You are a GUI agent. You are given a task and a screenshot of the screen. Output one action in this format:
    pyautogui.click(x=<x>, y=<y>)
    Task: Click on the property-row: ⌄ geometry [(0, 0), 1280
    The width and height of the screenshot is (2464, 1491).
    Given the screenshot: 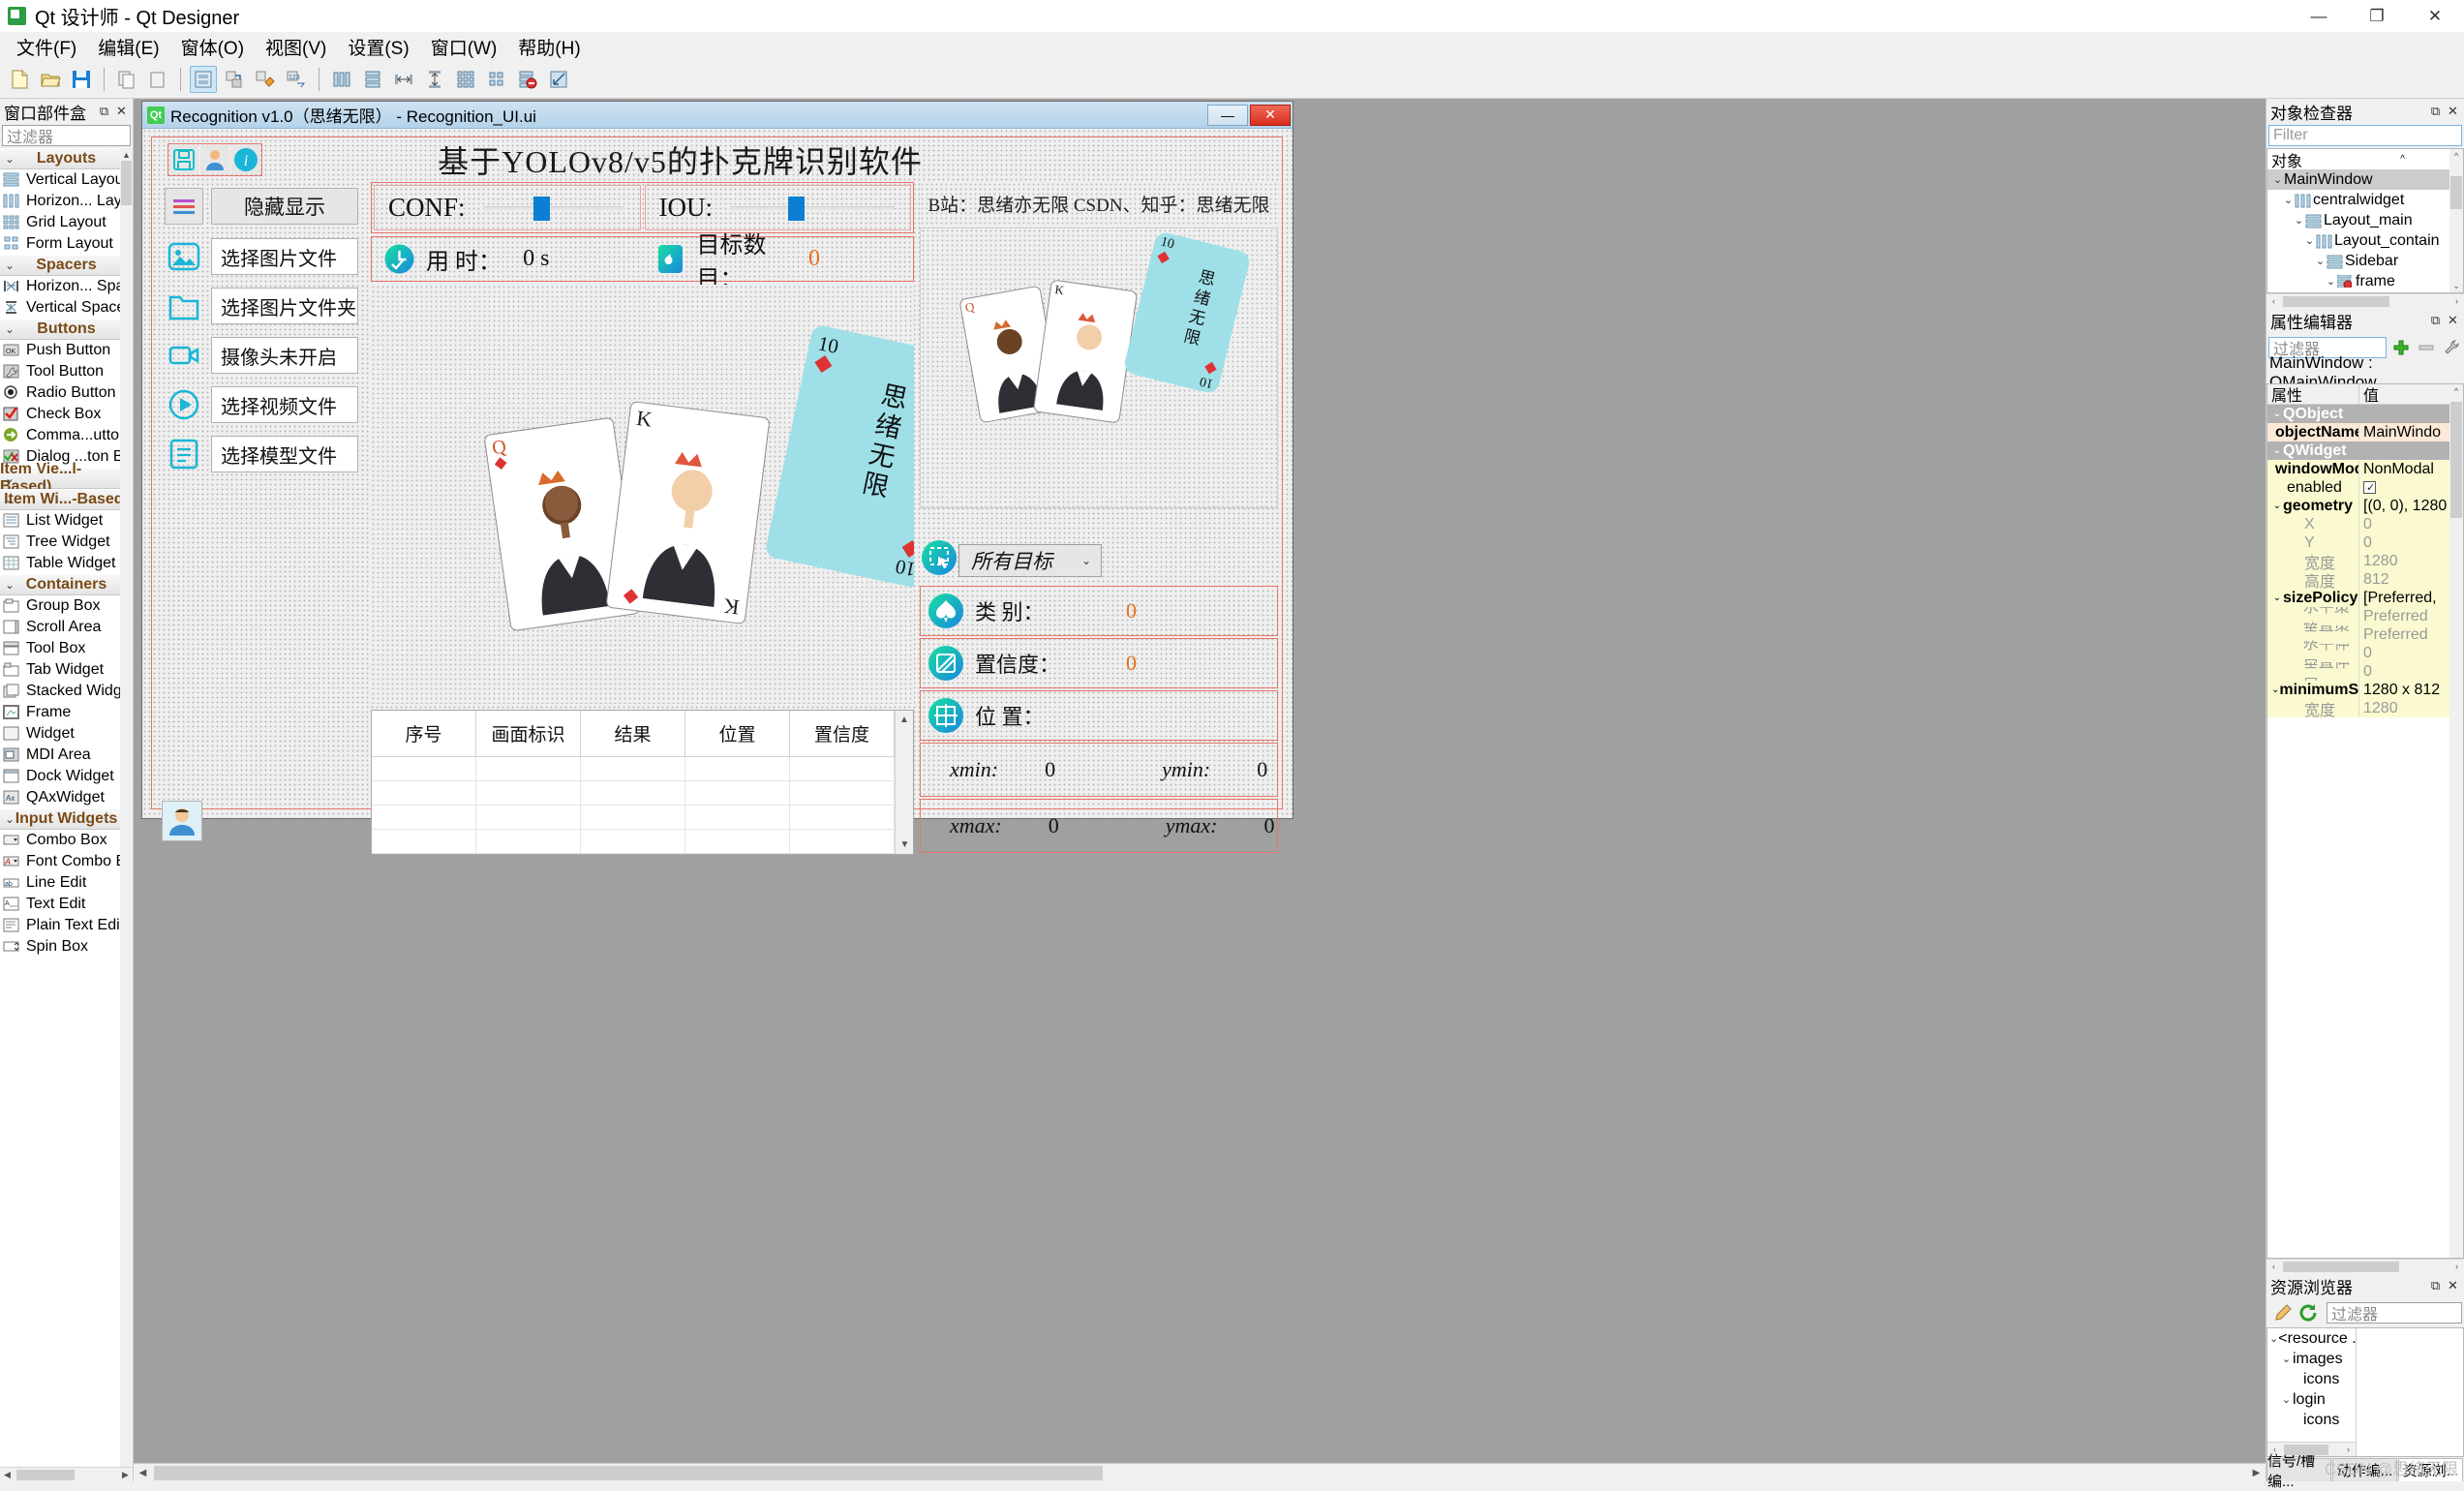 What is the action you would take?
    pyautogui.click(x=2365, y=506)
    